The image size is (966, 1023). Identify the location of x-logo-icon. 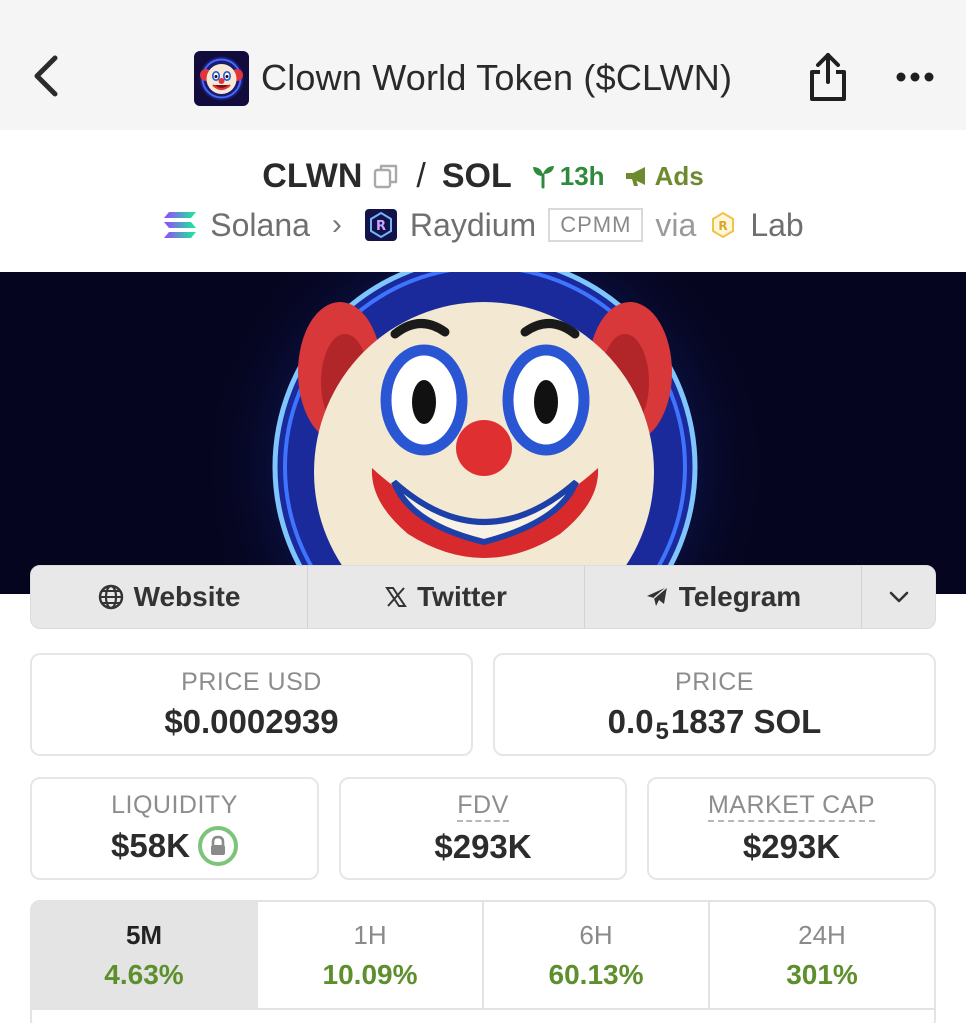
(396, 597).